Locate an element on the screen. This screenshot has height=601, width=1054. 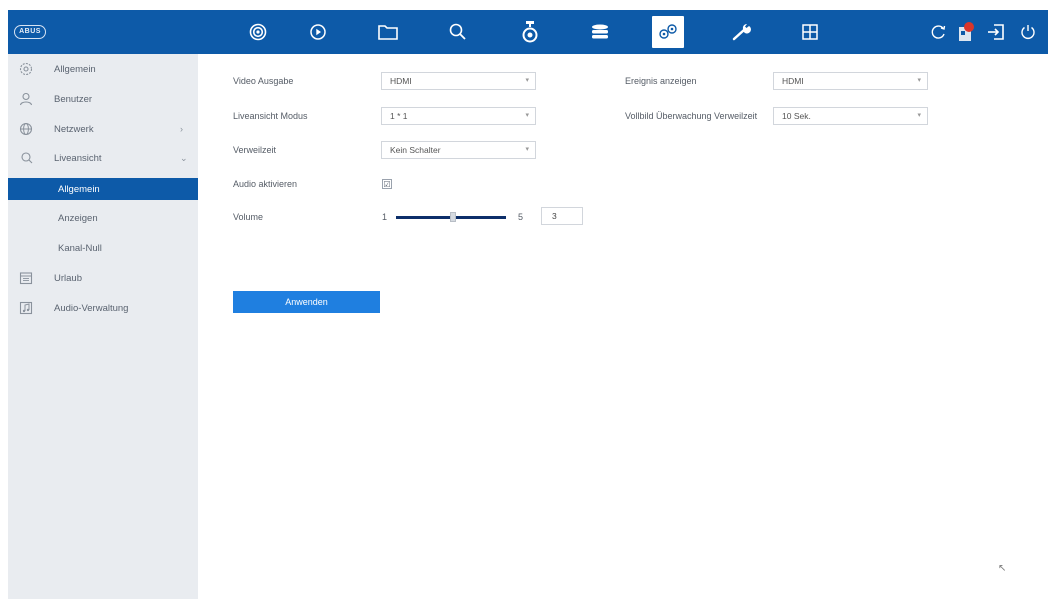
sidebar-subitem-anzeigen: Anzeigen is located at coordinates (103, 218).